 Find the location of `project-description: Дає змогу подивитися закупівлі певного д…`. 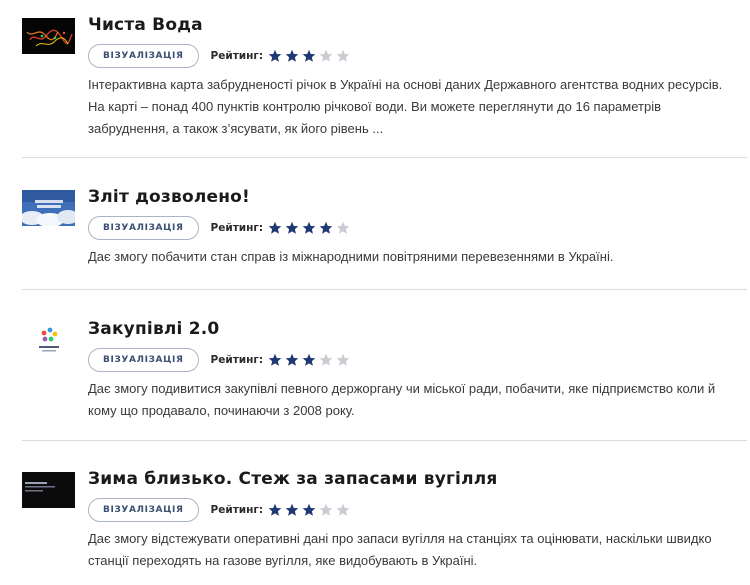

project-description: Дає змогу подивитися закупівлі певного д… is located at coordinates (402, 399).